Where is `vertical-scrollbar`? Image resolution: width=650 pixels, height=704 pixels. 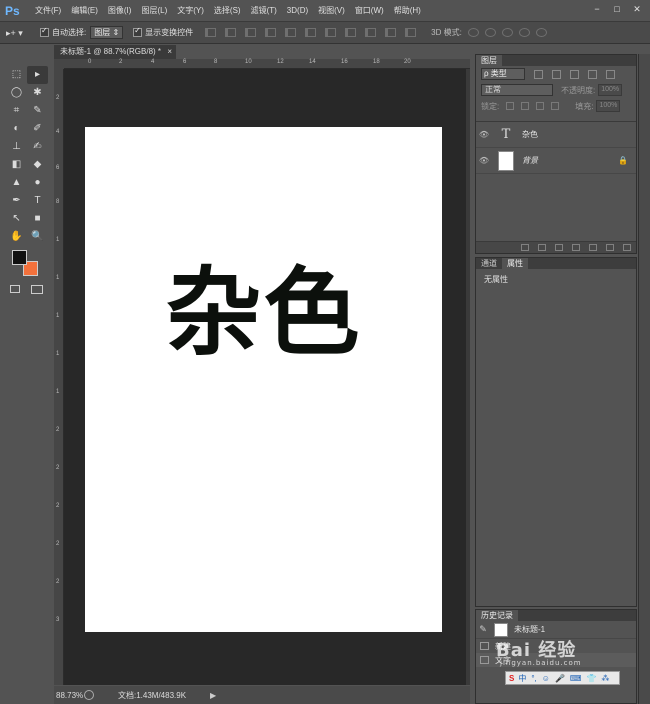
vertical-scrollbar is located at coordinates (468, 377).